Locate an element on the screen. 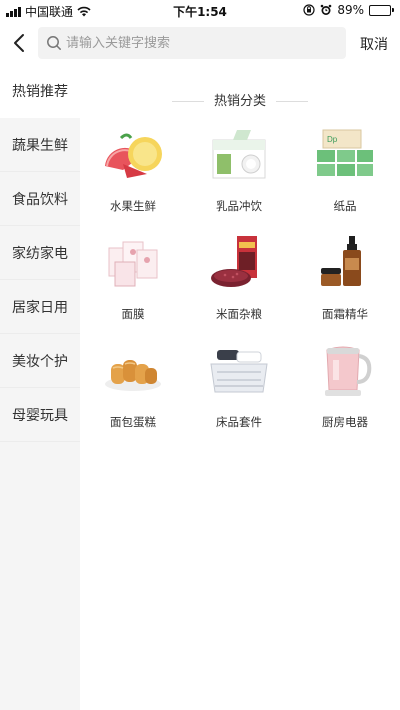  category-tile-bedding: 床品套件 is located at coordinates (239, 388).